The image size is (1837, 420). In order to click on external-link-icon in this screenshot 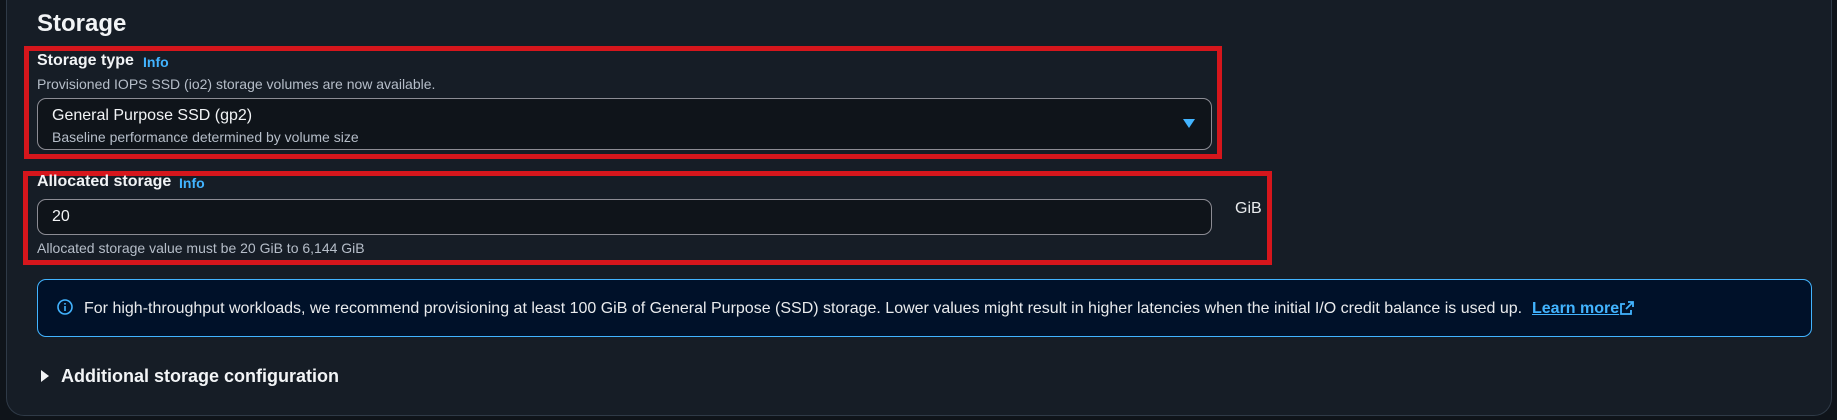, I will do `click(1627, 308)`.